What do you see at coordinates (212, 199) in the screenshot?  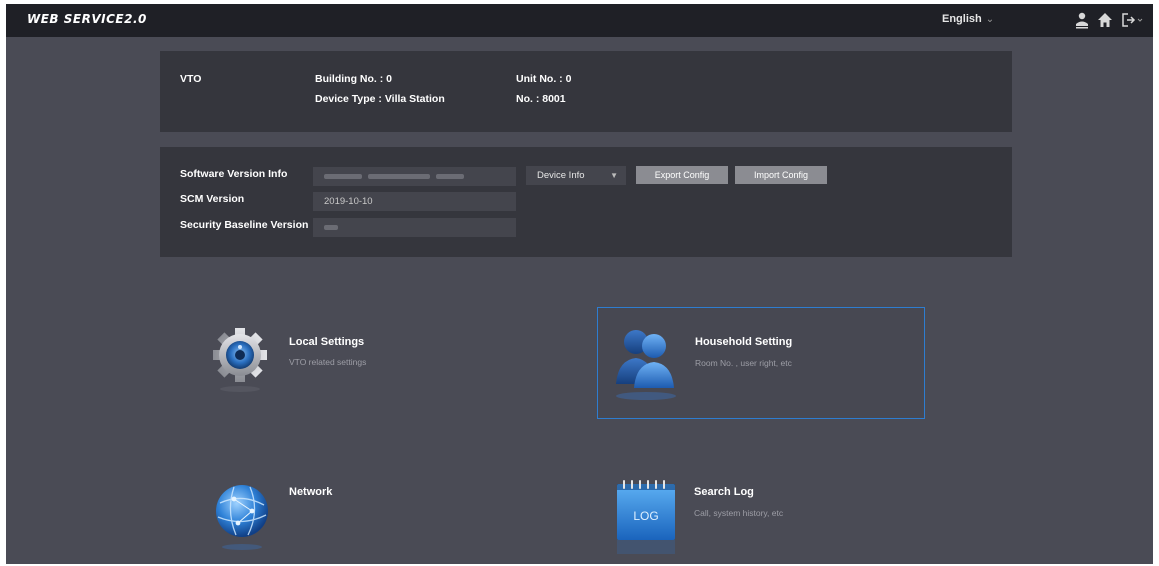 I see `scm-version-label: SCM Version` at bounding box center [212, 199].